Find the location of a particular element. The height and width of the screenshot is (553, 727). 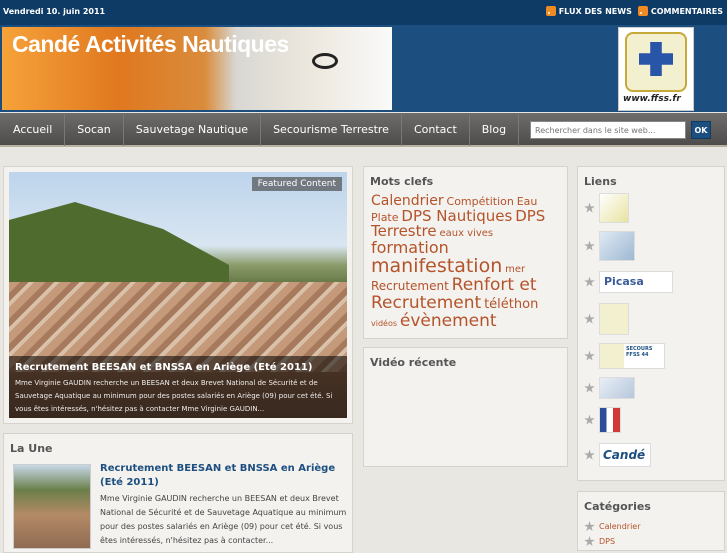

date-text: Vendredi 10. juin 2011 is located at coordinates (54, 11).